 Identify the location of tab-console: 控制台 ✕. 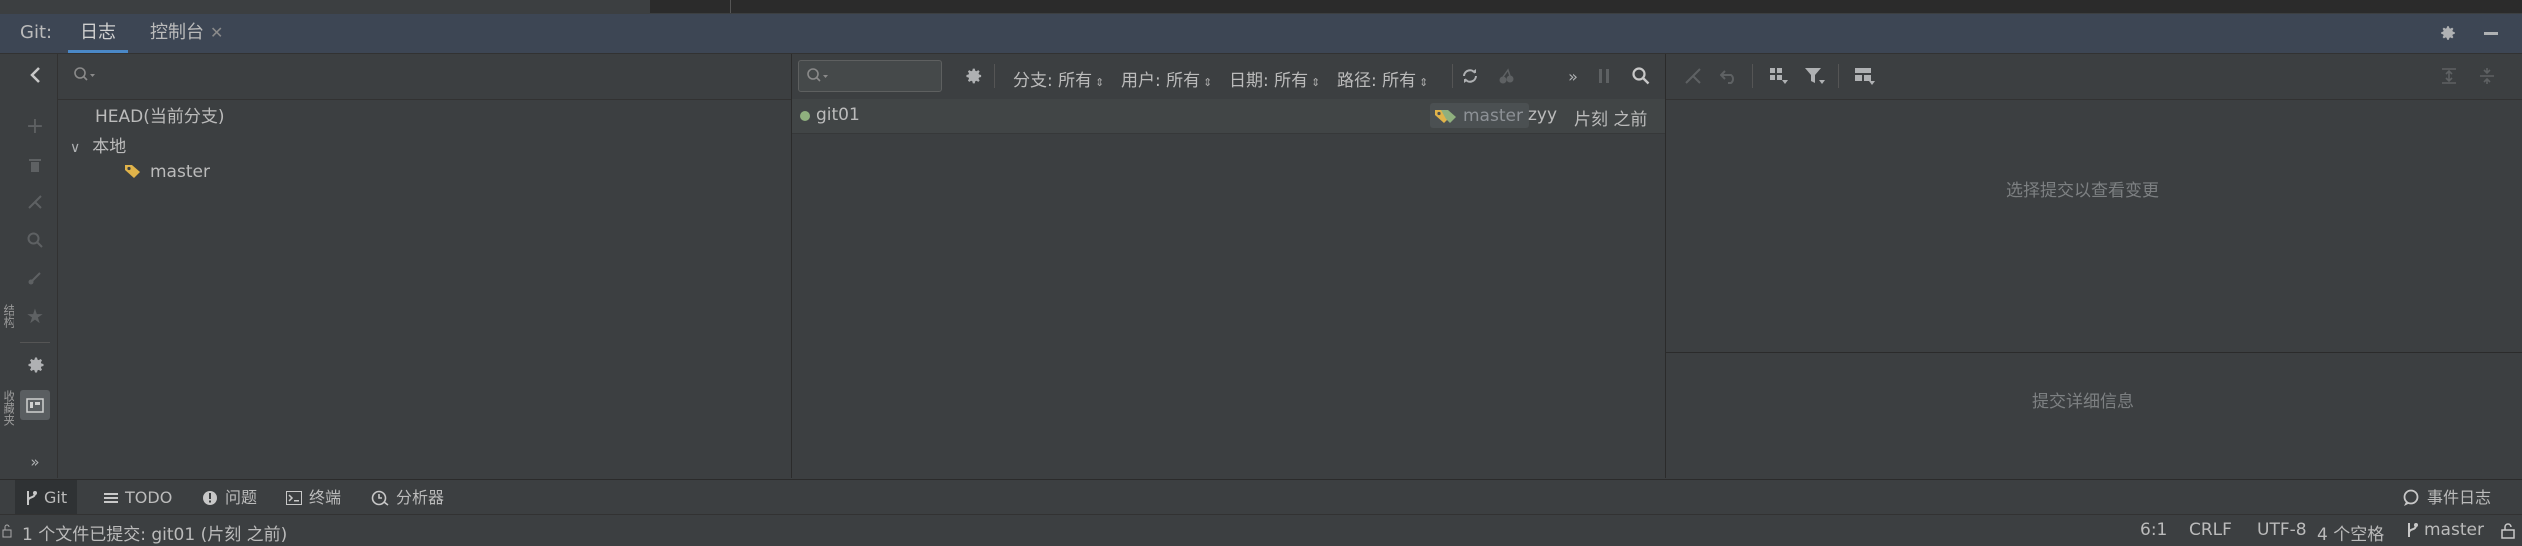
(186, 33).